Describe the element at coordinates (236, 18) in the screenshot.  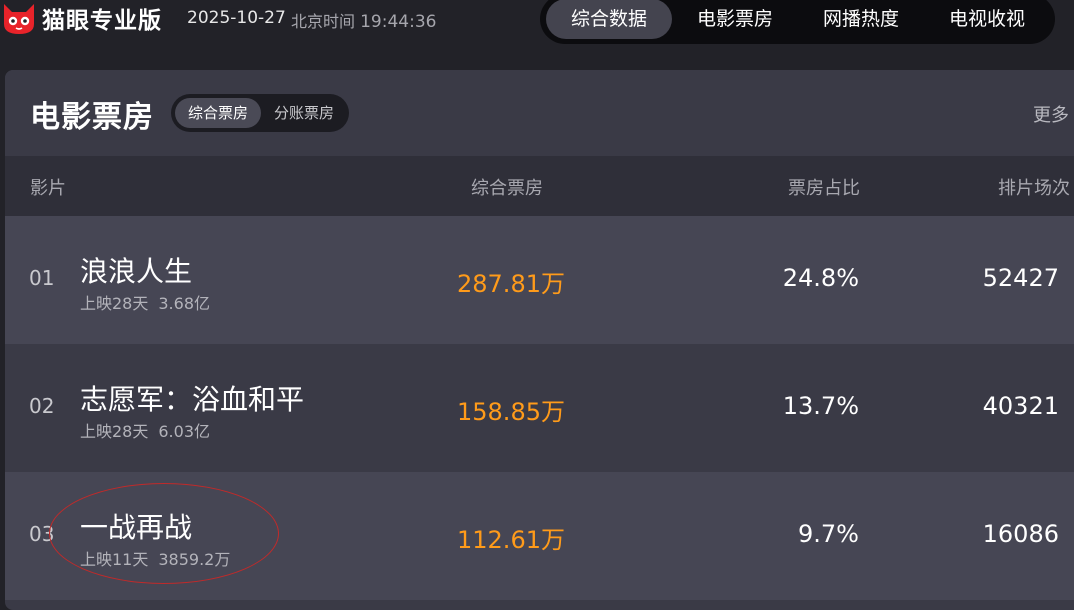
I see `current-date: 2025-10-27` at that location.